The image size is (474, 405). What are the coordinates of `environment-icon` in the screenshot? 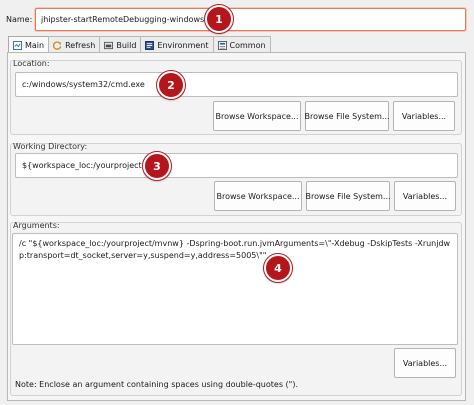 It's located at (150, 45).